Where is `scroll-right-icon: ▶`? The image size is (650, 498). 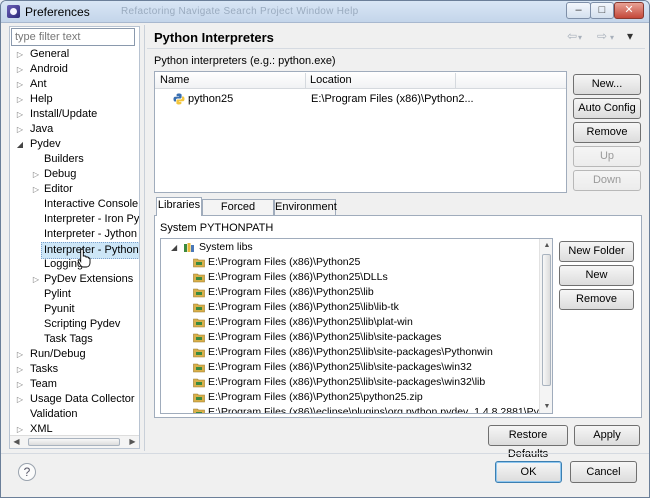
scroll-right-icon: ▶ is located at coordinates (132, 442).